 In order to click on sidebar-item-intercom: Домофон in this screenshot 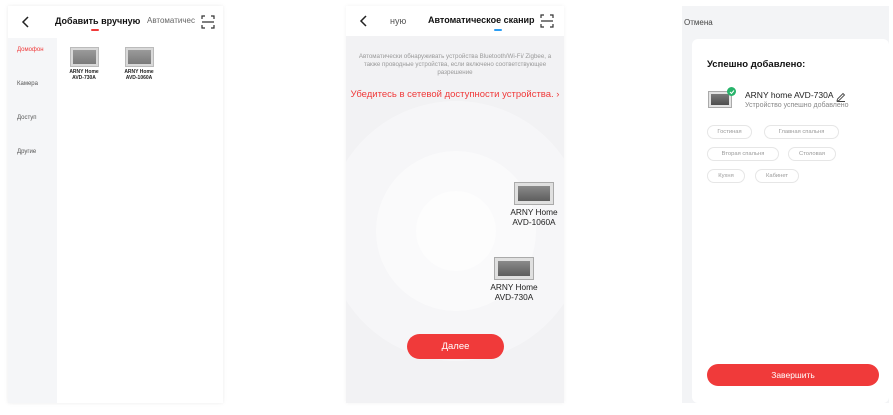, I will do `click(32, 50)`.